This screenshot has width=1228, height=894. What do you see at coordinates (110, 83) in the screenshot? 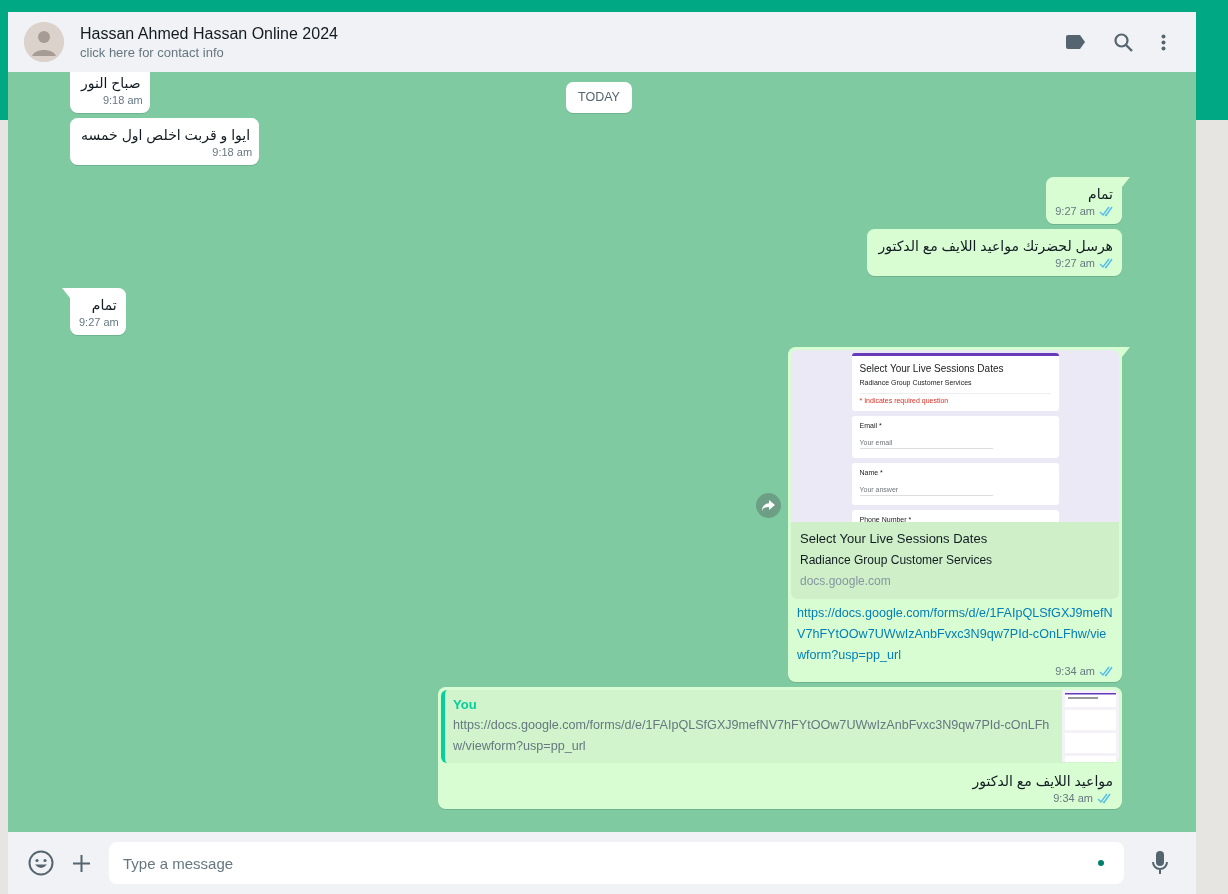
I see `message-text: صباح النور` at bounding box center [110, 83].